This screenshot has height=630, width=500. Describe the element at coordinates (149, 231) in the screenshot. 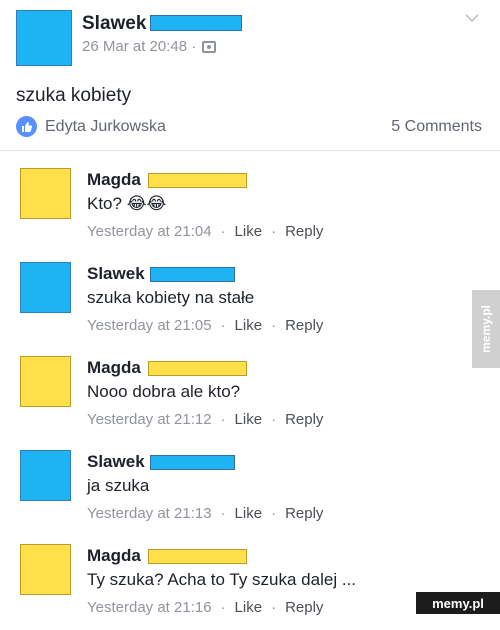

I see `comment-time: Yesterday at 21:04` at that location.